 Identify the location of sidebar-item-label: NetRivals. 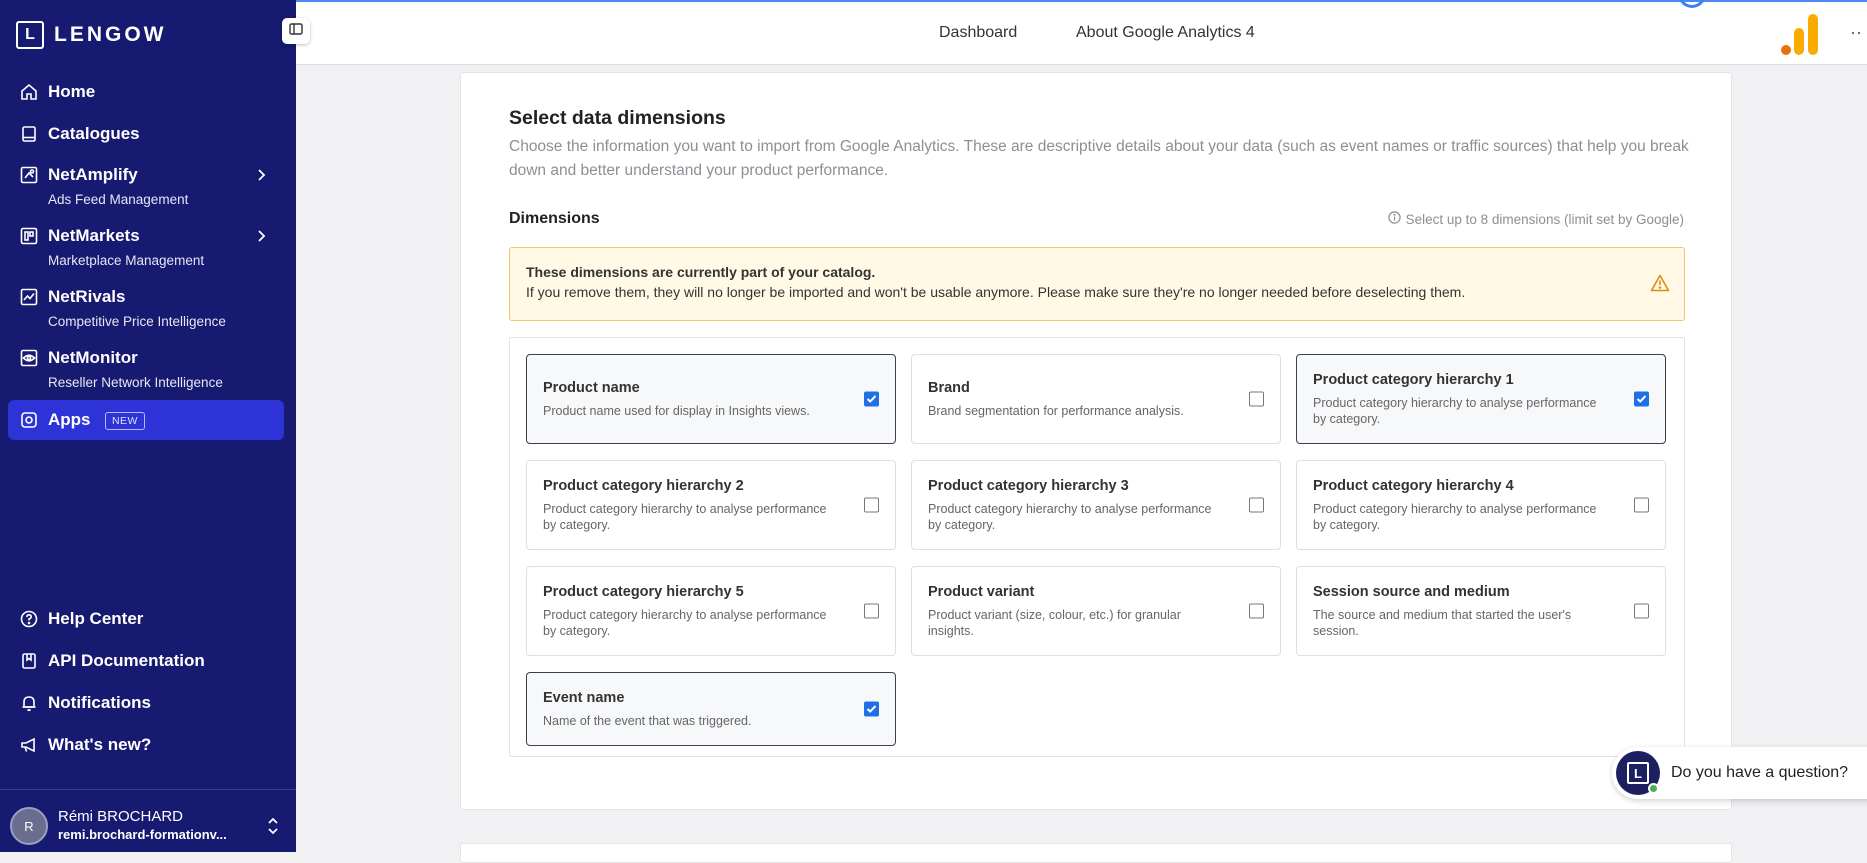
(87, 296).